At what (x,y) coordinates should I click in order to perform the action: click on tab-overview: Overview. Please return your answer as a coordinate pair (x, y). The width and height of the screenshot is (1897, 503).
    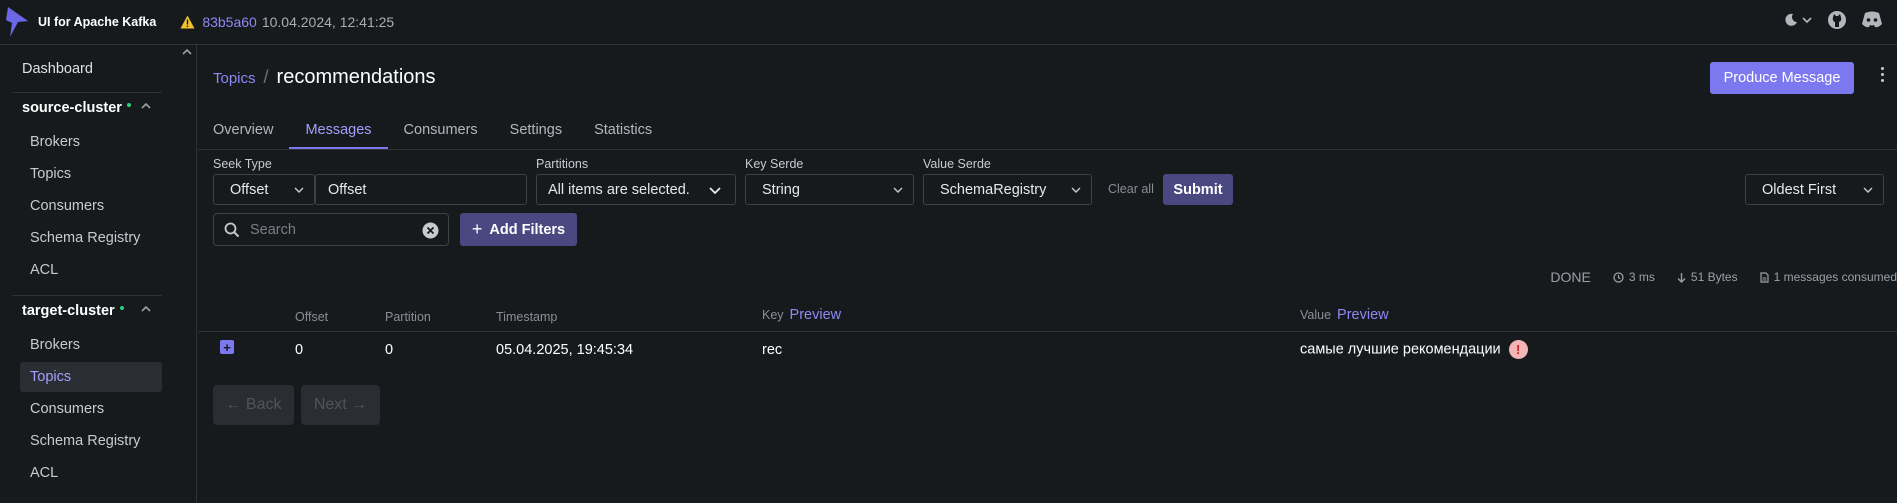
    Looking at the image, I should click on (251, 134).